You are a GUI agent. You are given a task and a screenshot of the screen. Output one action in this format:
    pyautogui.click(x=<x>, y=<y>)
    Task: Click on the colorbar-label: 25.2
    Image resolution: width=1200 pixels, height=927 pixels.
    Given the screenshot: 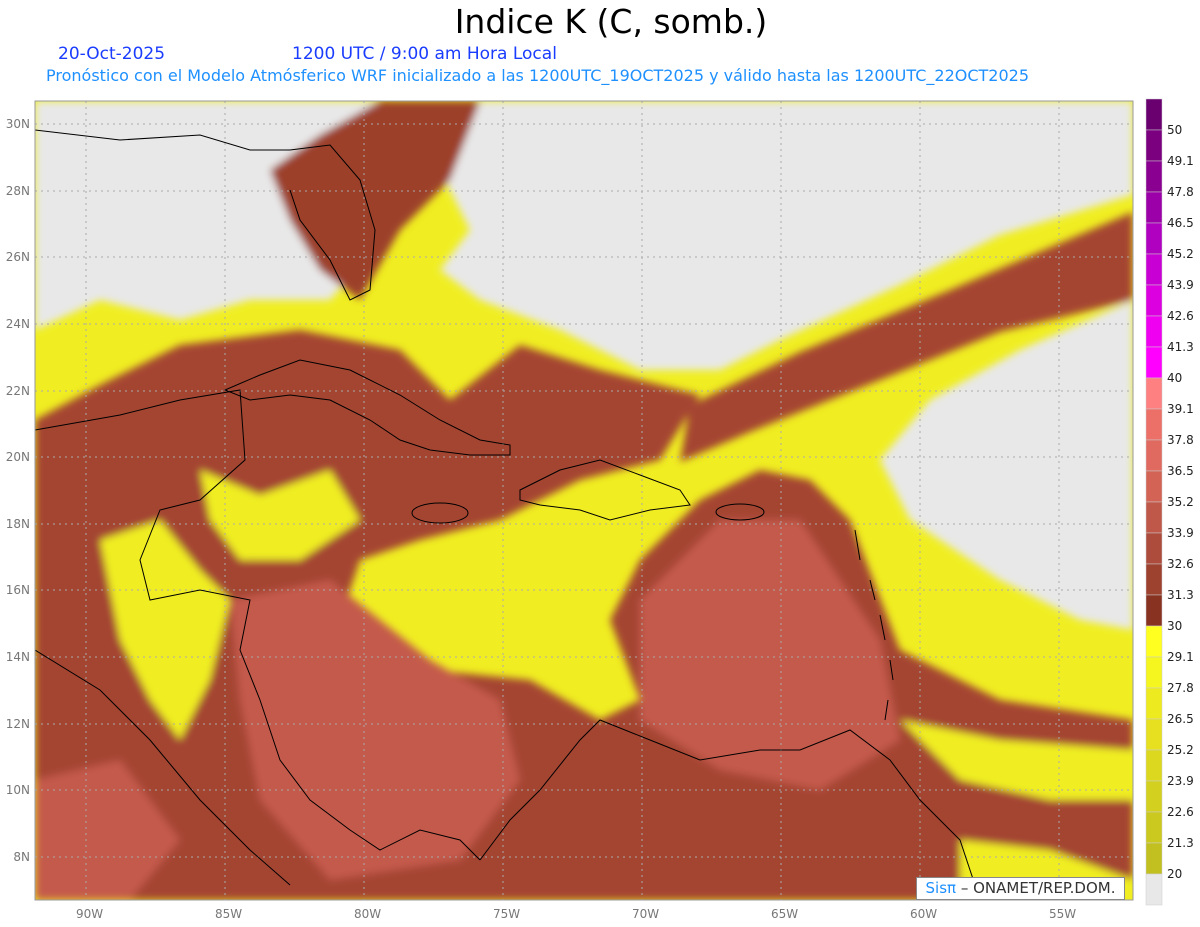 What is the action you would take?
    pyautogui.click(x=1180, y=750)
    